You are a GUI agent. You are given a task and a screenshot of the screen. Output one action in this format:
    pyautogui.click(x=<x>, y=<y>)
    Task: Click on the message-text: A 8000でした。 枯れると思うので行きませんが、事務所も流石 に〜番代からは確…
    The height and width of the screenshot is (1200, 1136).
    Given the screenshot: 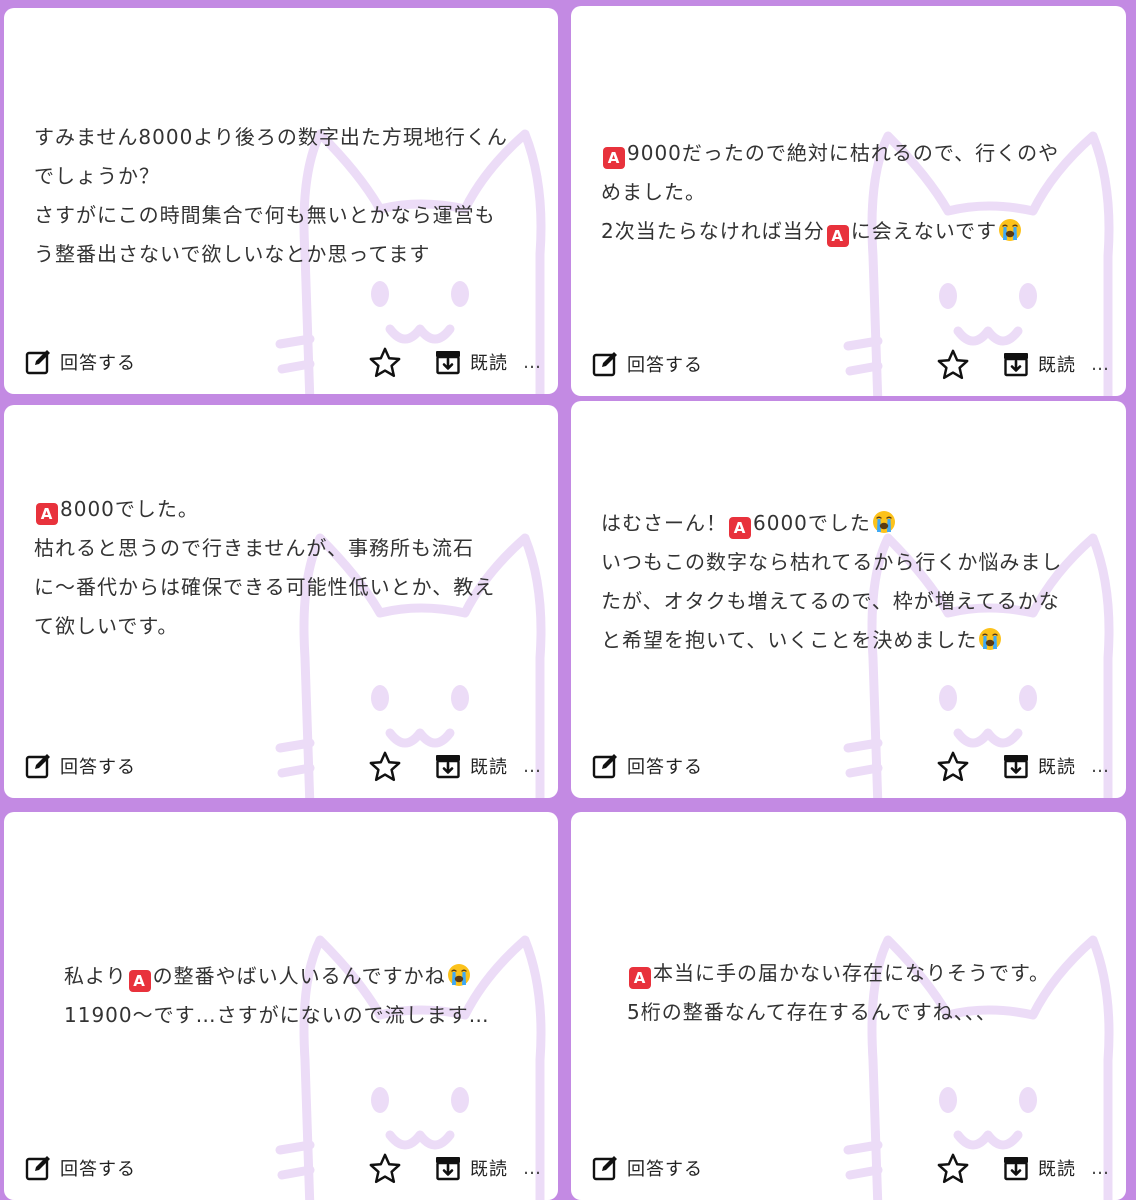 What is the action you would take?
    pyautogui.click(x=286, y=568)
    